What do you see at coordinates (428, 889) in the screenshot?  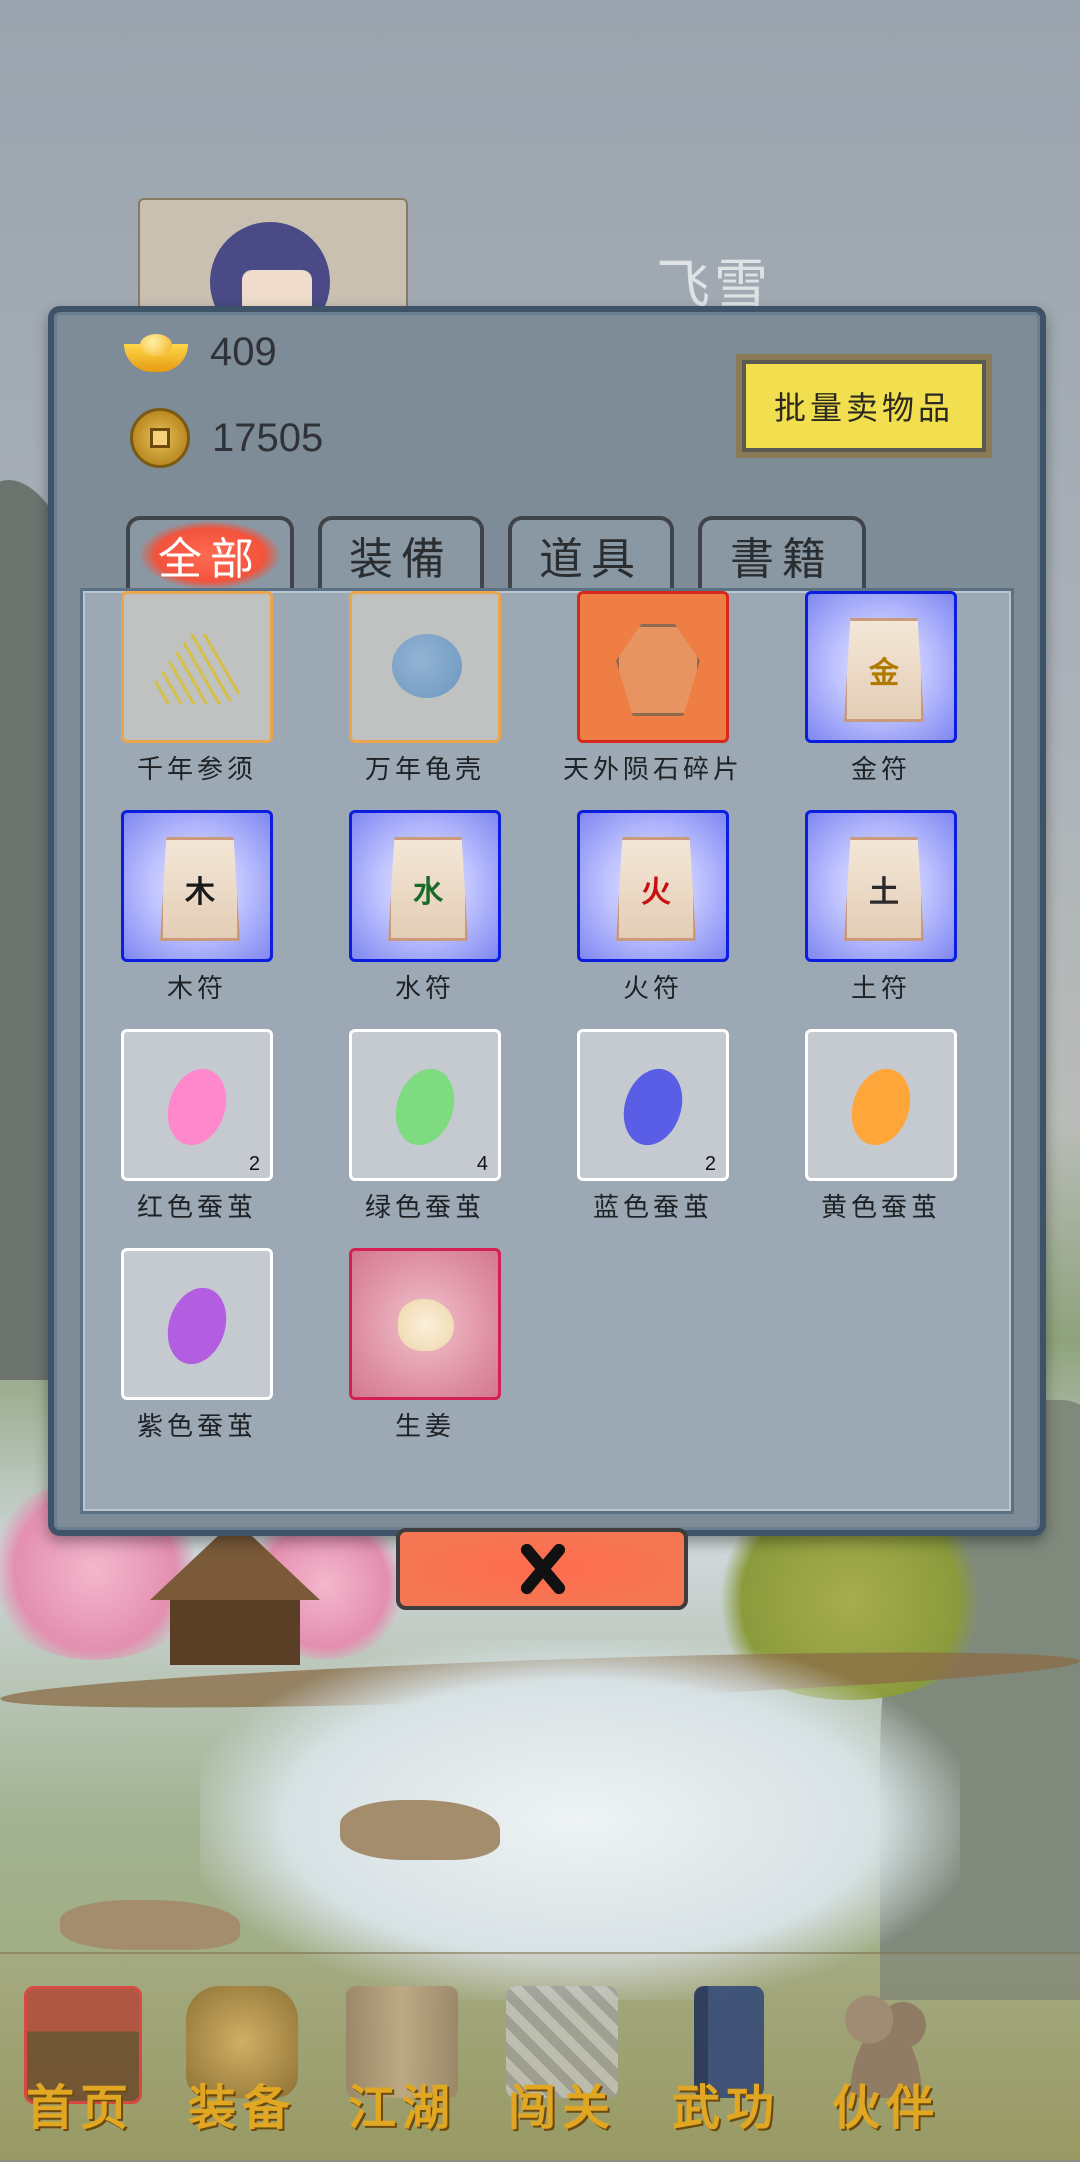 I see `talisman-icon: 水` at bounding box center [428, 889].